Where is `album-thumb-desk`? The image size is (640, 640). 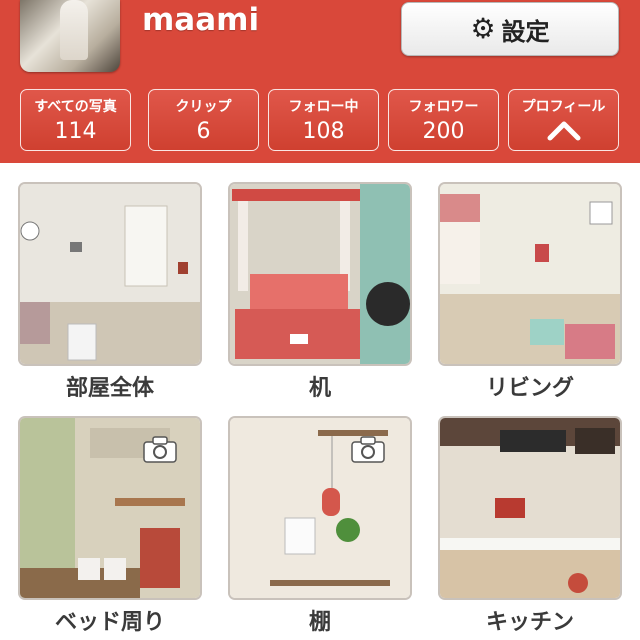
album-thumb-desk is located at coordinates (320, 274).